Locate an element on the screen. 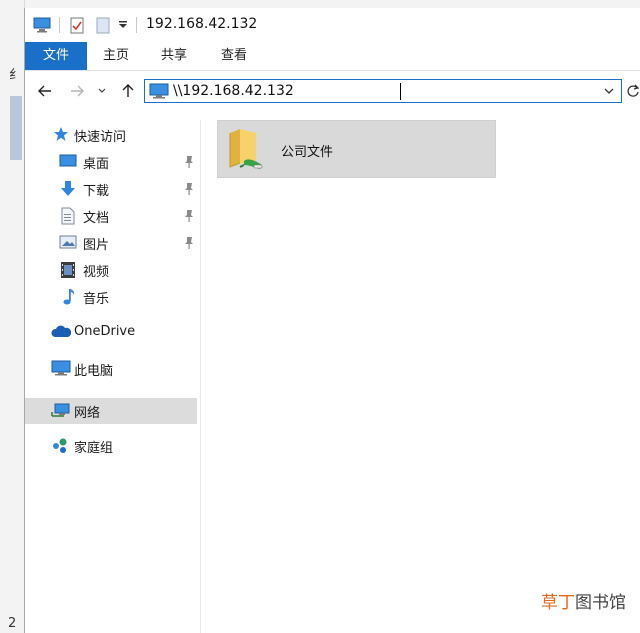 This screenshot has height=633, width=640. background-window-left is located at coordinates (12, 316).